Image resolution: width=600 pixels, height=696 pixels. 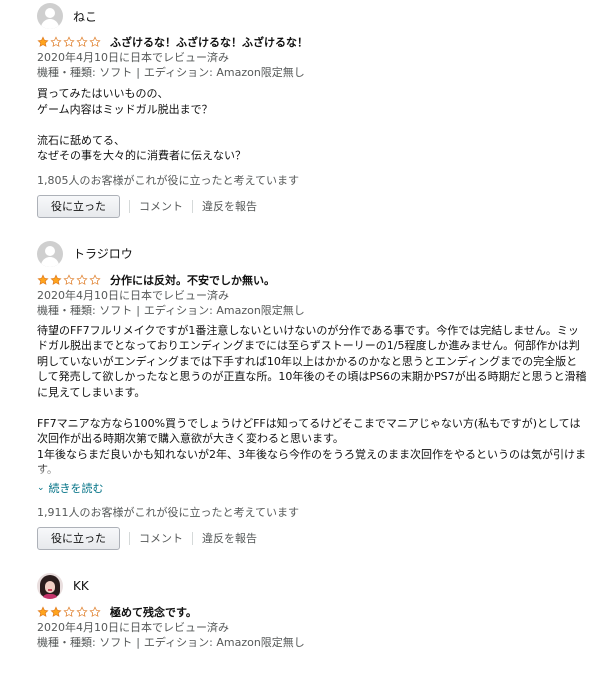 I want to click on reviewer-name: ねこ, so click(x=85, y=16).